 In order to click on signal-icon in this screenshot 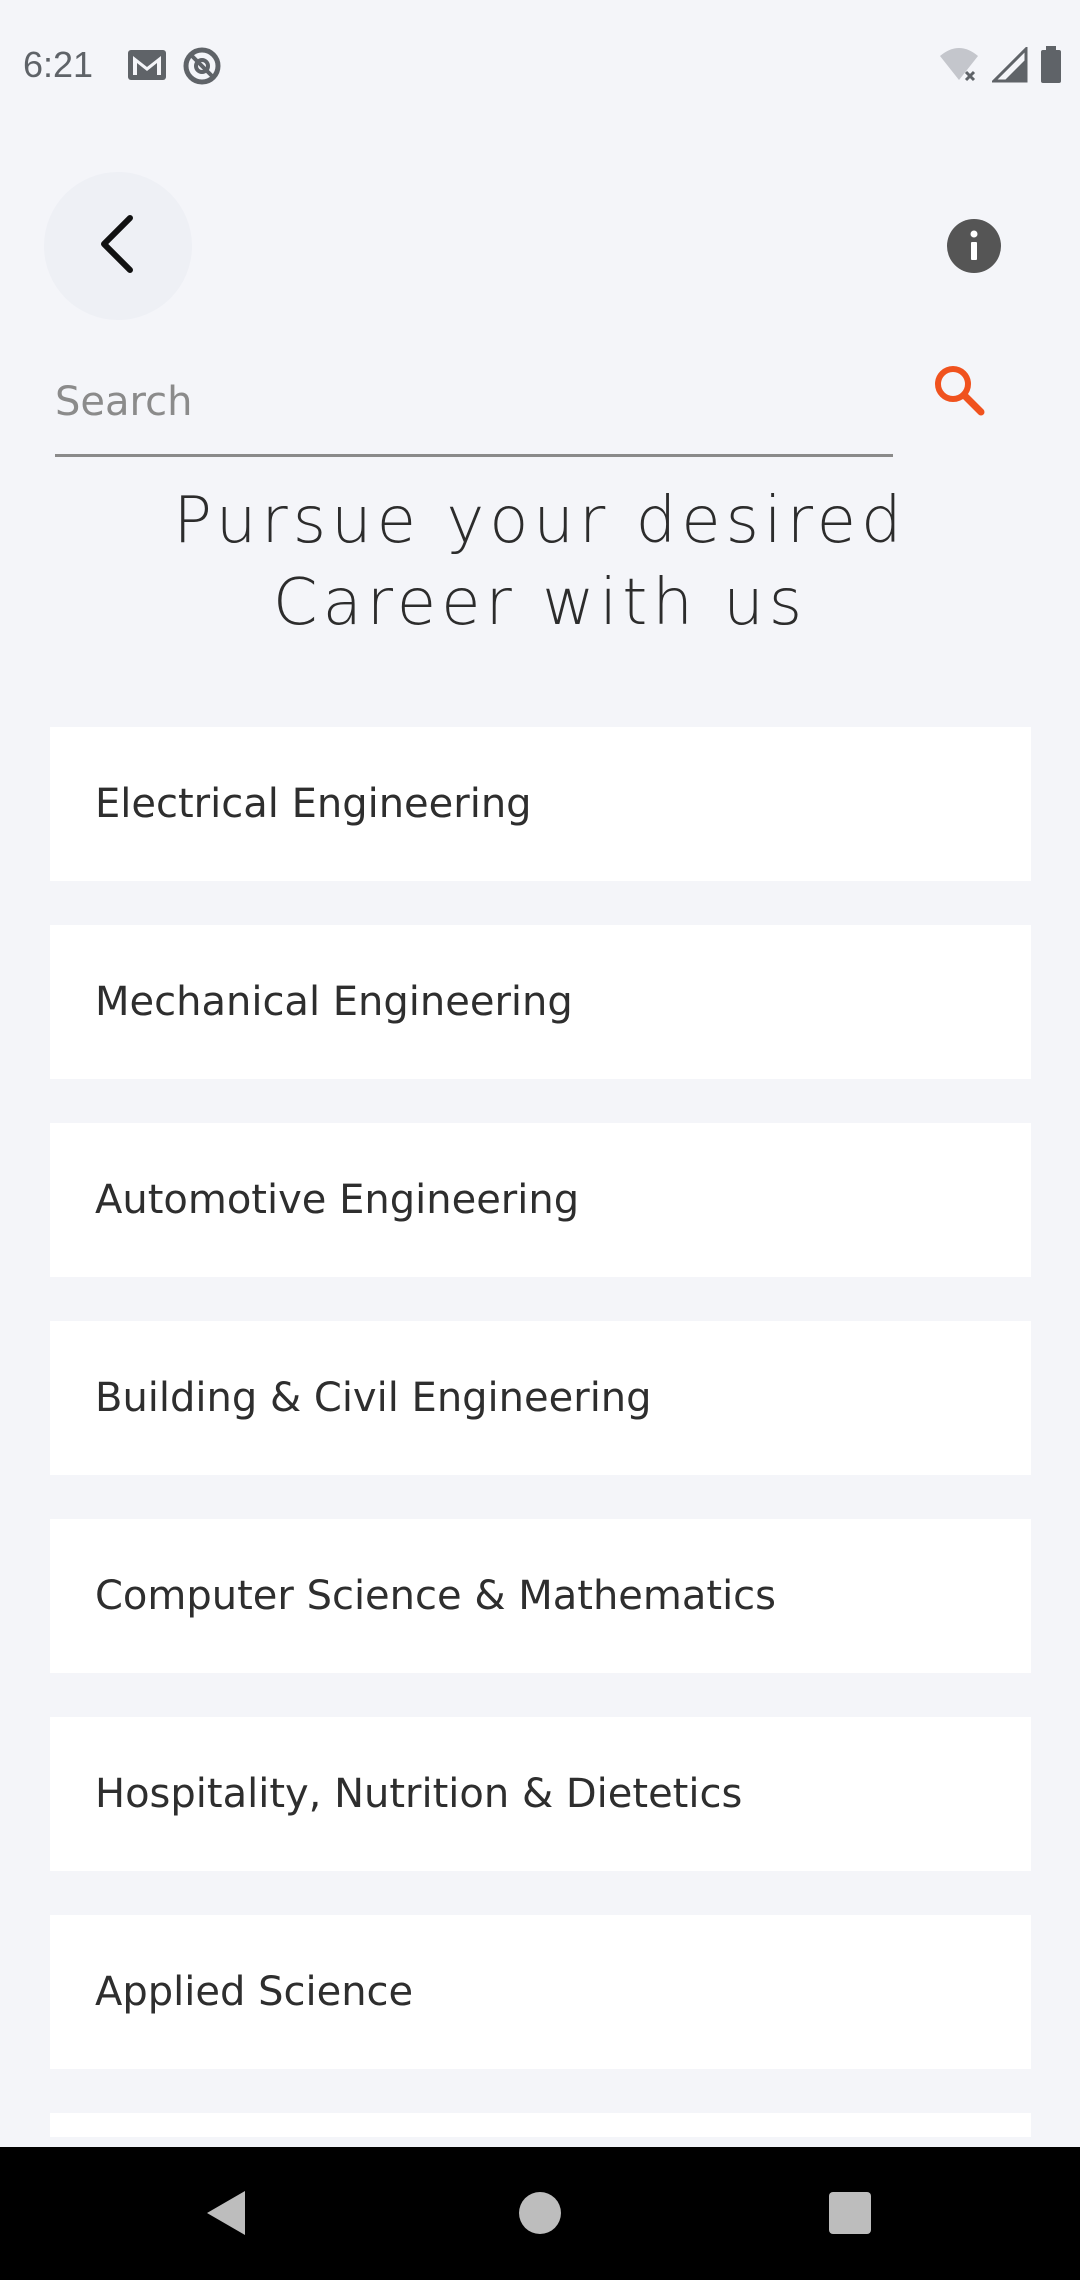, I will do `click(1009, 66)`.